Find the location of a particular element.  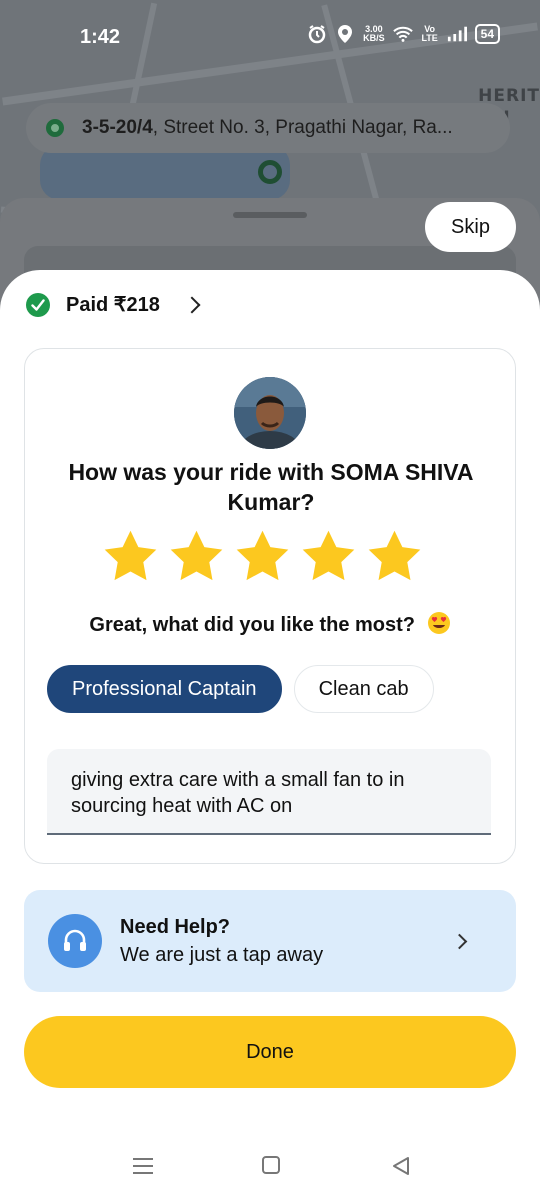

battery-icon: 54 is located at coordinates (487, 34).